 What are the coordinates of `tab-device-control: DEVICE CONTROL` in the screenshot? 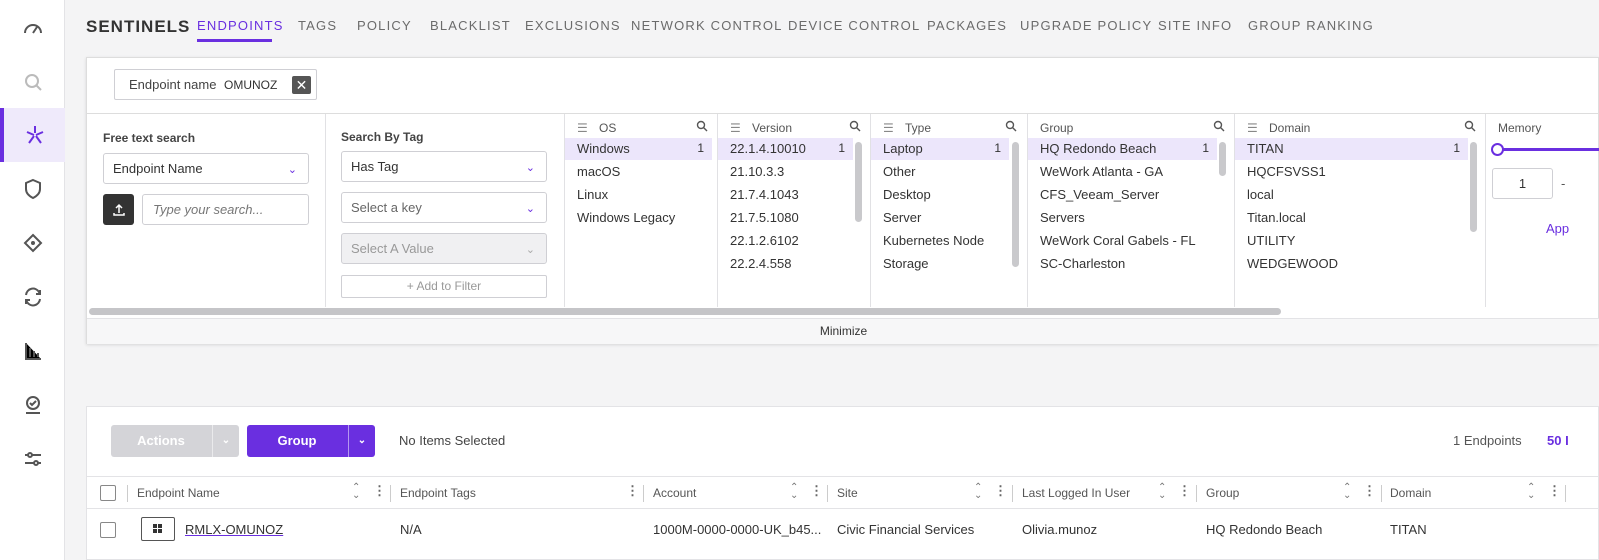 It's located at (854, 25).